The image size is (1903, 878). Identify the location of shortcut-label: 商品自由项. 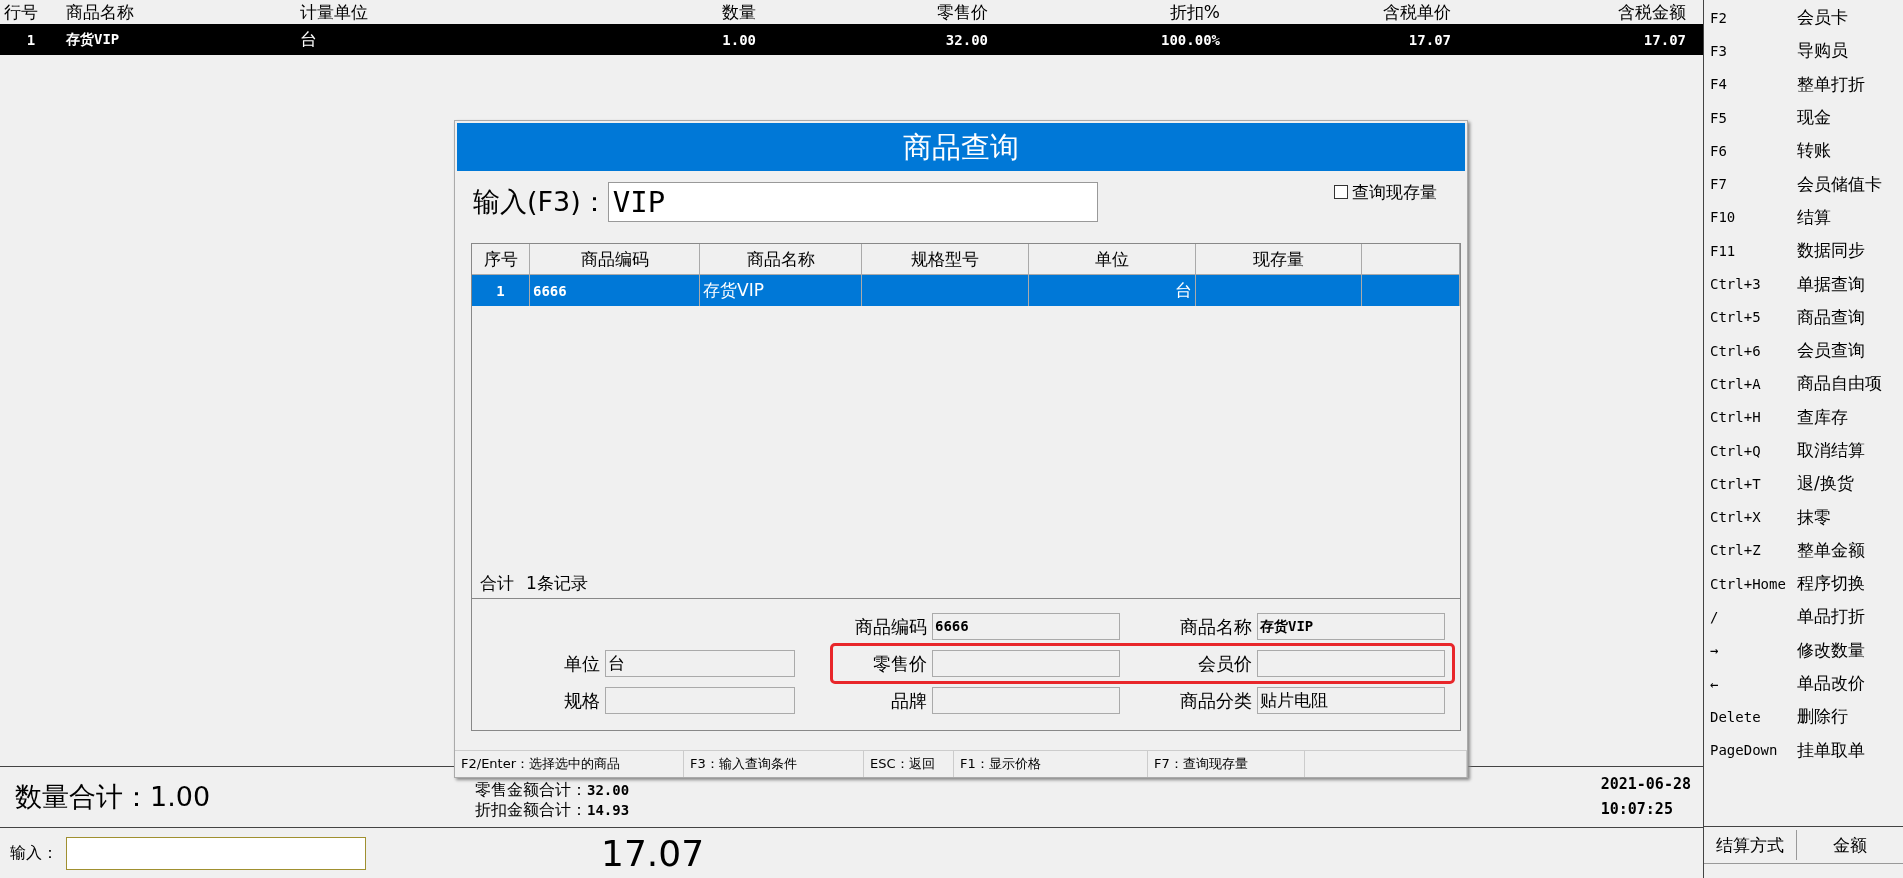
(1839, 384).